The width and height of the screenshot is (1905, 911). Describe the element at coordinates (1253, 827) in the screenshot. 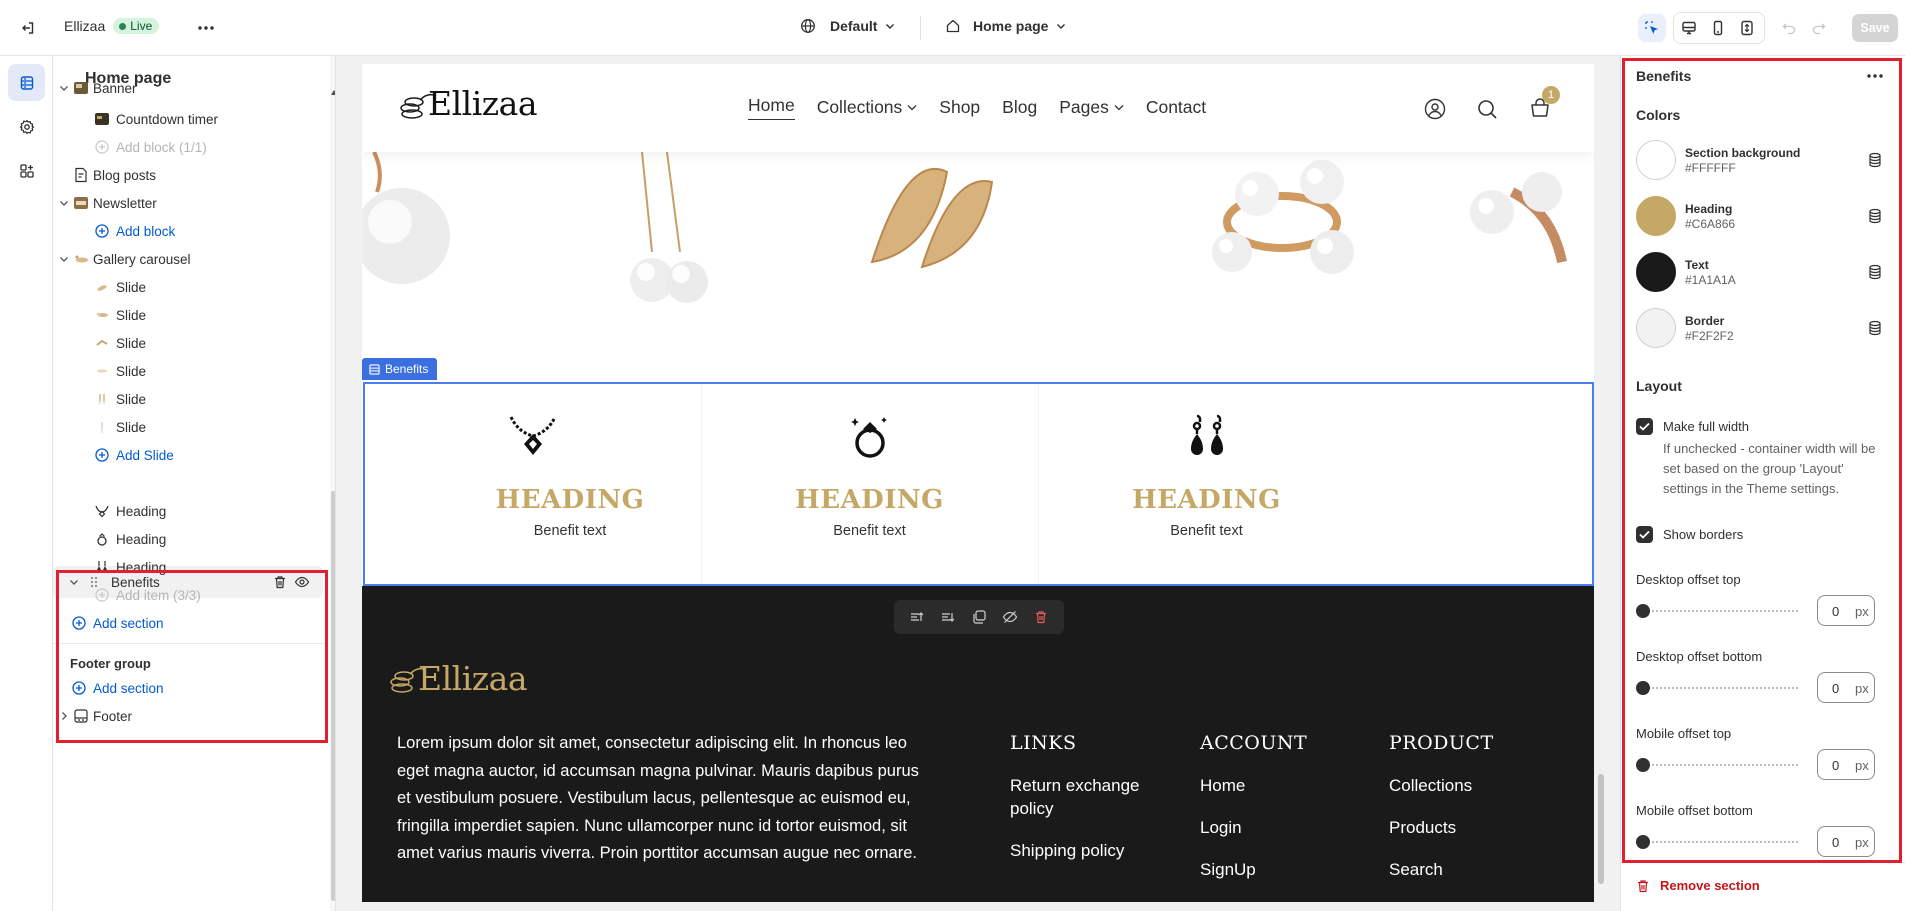

I see `footer-link: Login` at that location.